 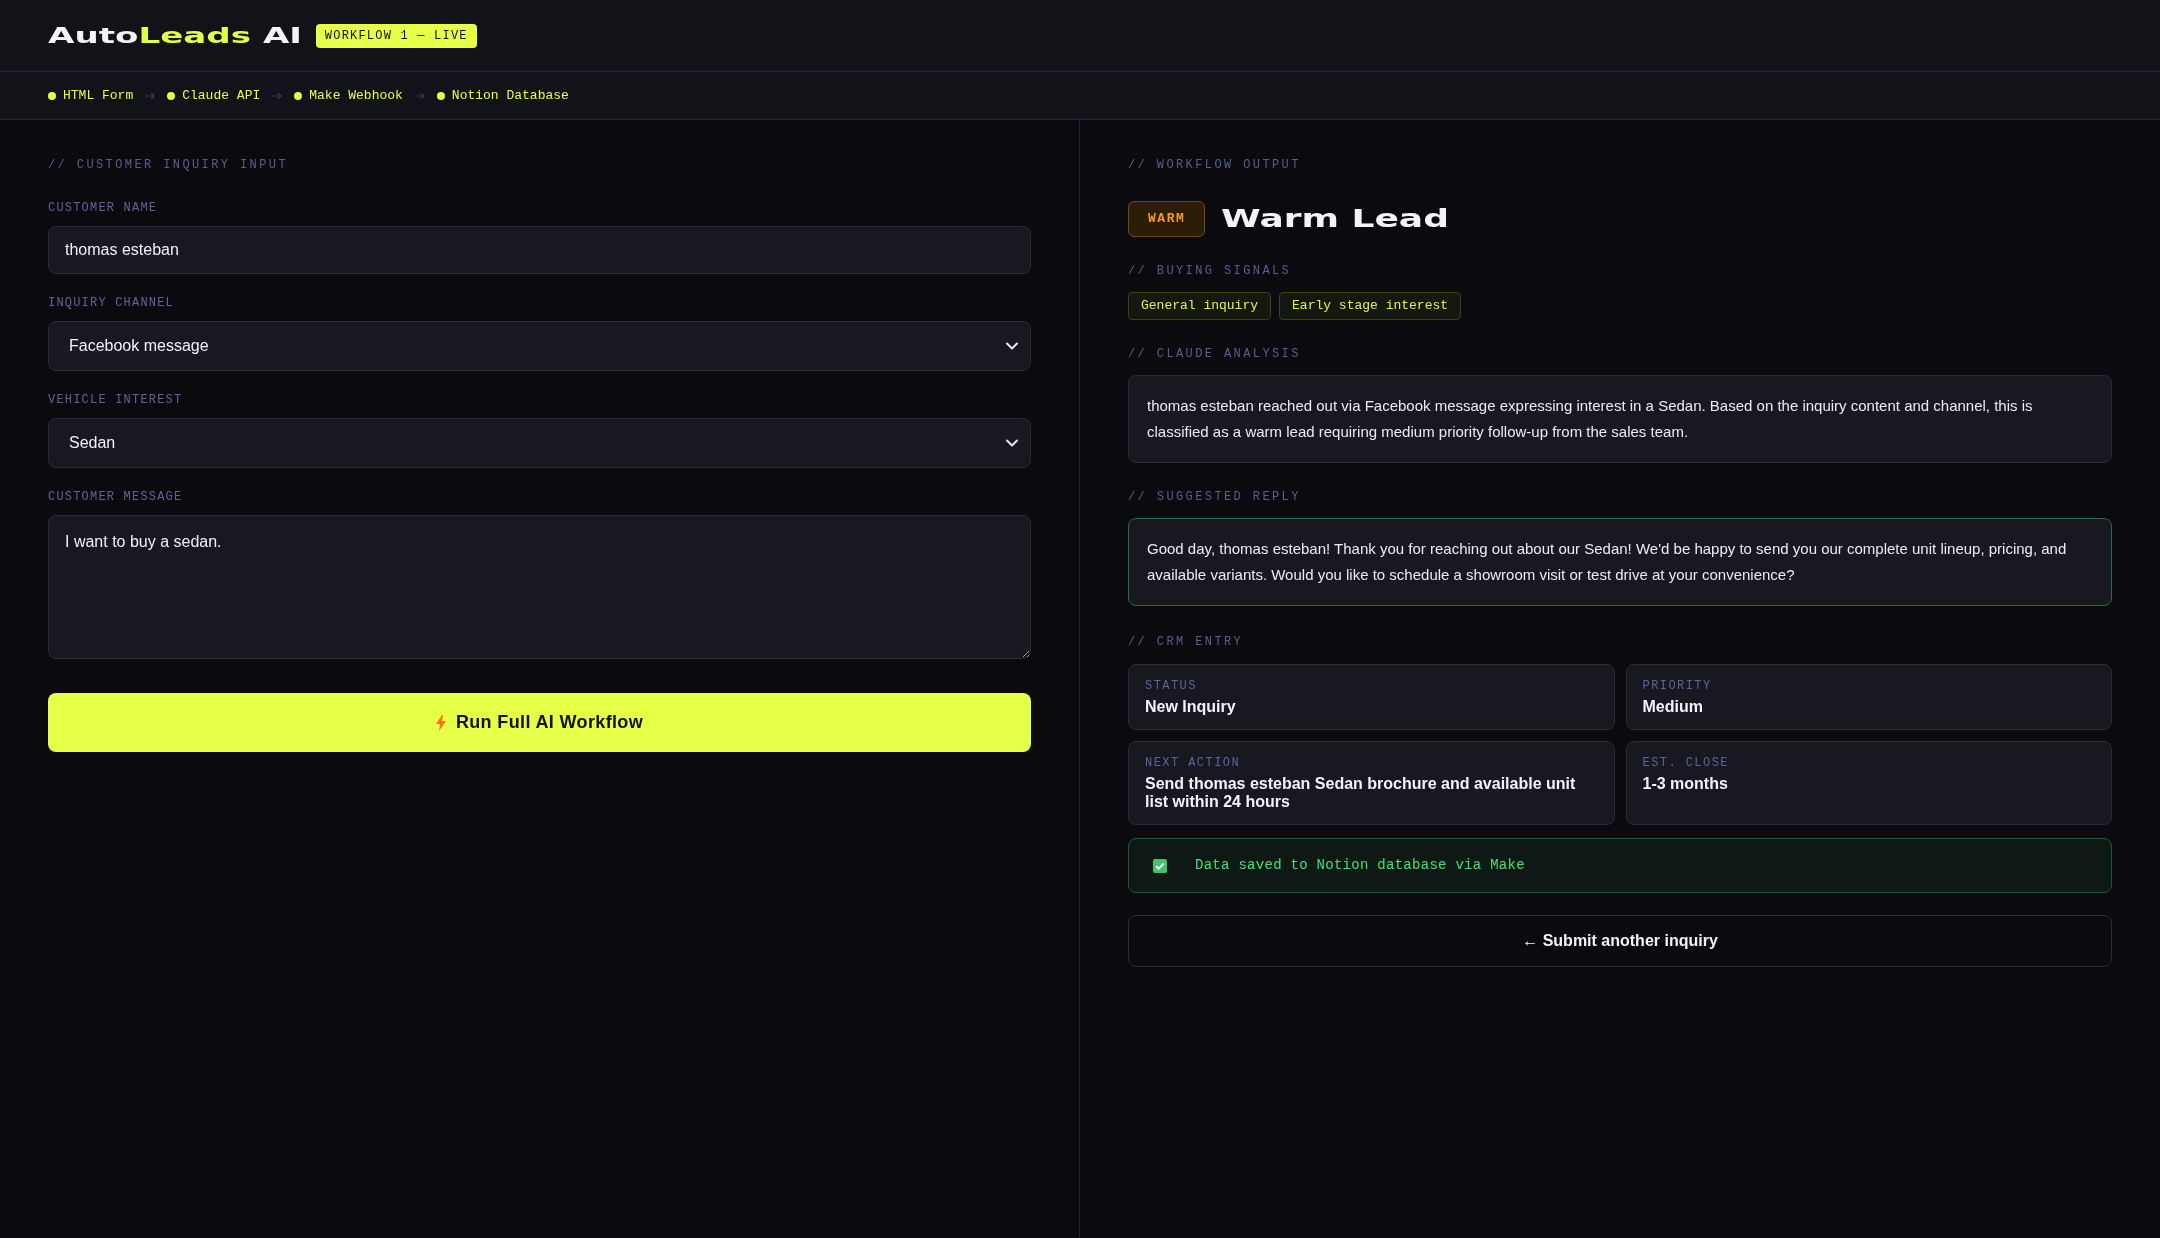 What do you see at coordinates (1215, 497) in the screenshot?
I see `section-title: // SUGGESTED REPLY` at bounding box center [1215, 497].